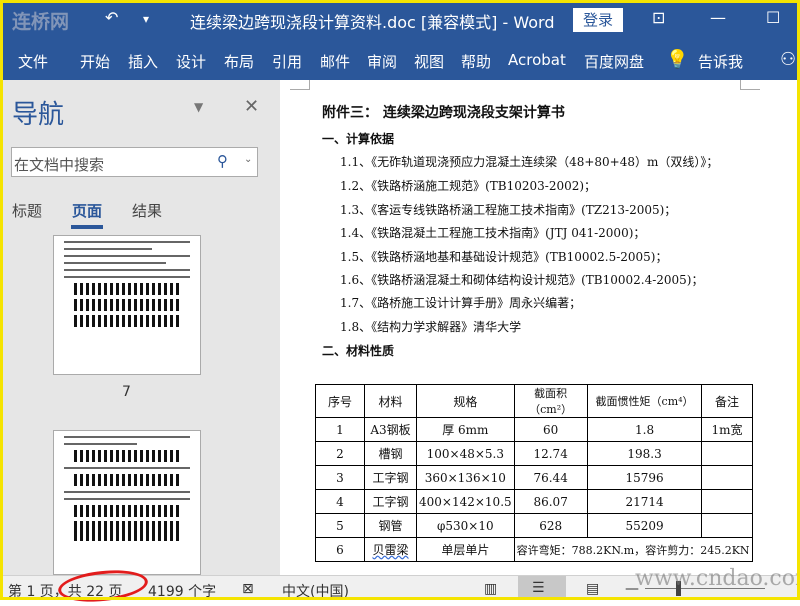 This screenshot has height=606, width=800. What do you see at coordinates (727, 429) in the screenshot?
I see `cell: 1m宽` at bounding box center [727, 429].